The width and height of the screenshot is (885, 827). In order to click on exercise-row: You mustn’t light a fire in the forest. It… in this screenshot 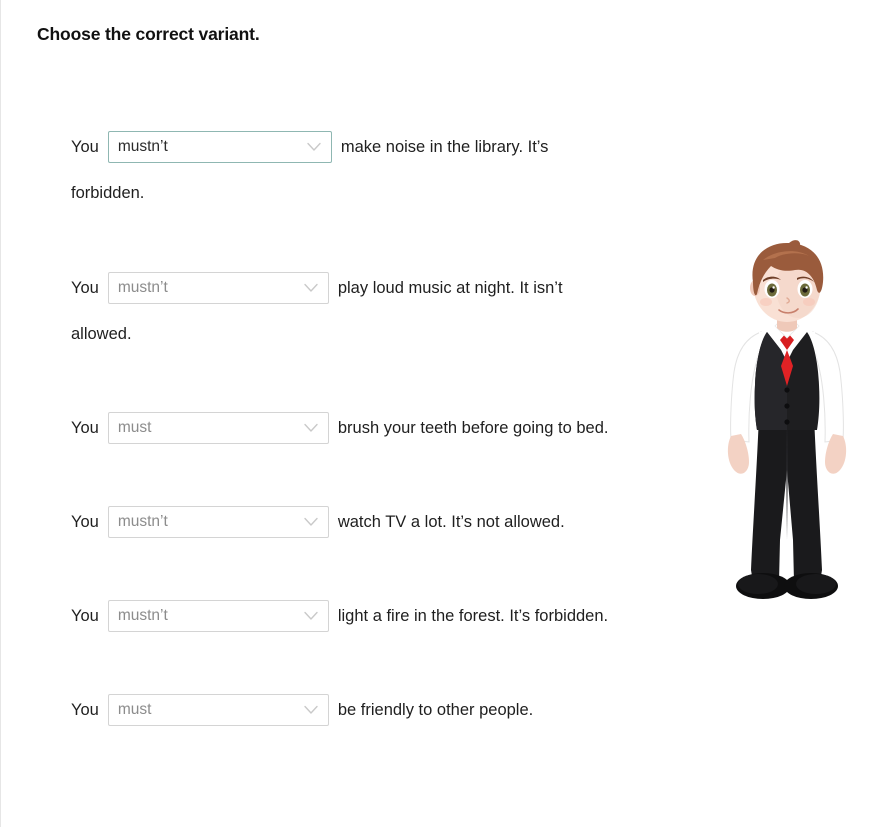, I will do `click(401, 616)`.